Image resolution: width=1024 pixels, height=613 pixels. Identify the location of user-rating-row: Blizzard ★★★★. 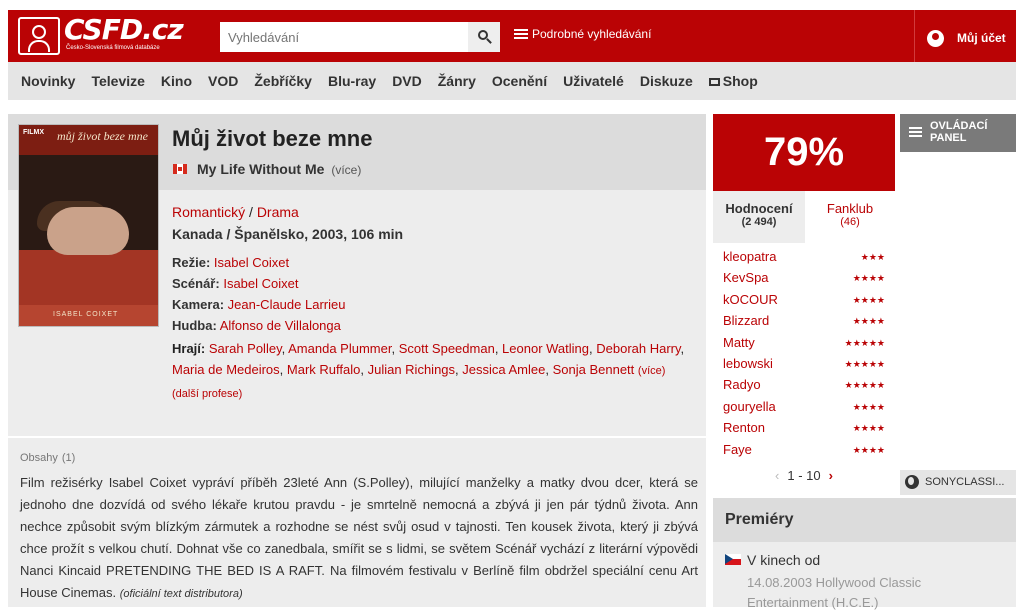
(804, 323).